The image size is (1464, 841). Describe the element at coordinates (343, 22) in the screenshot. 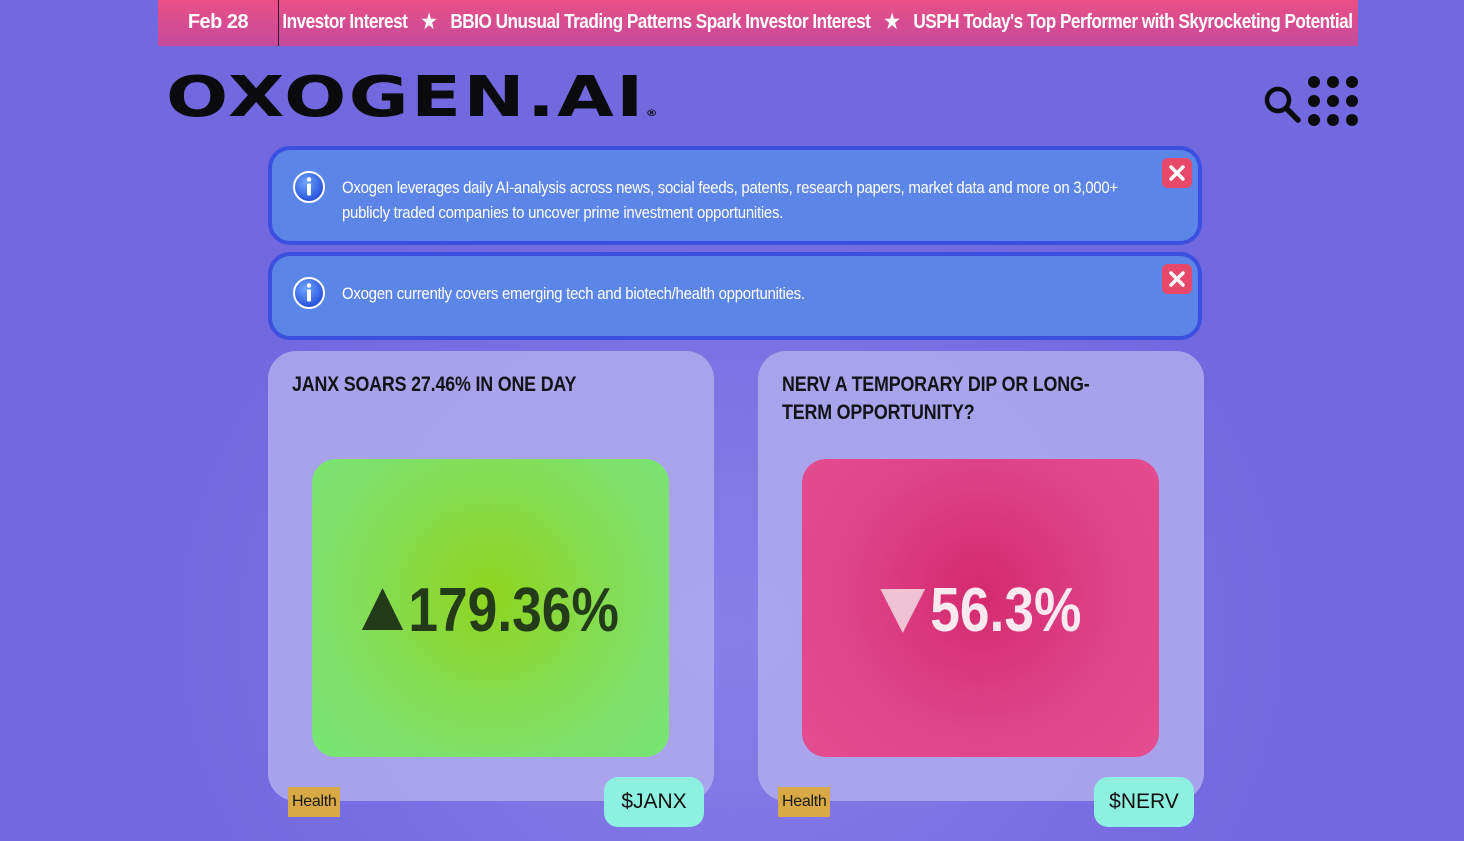

I see `ticker-item: s Investor Interest` at that location.